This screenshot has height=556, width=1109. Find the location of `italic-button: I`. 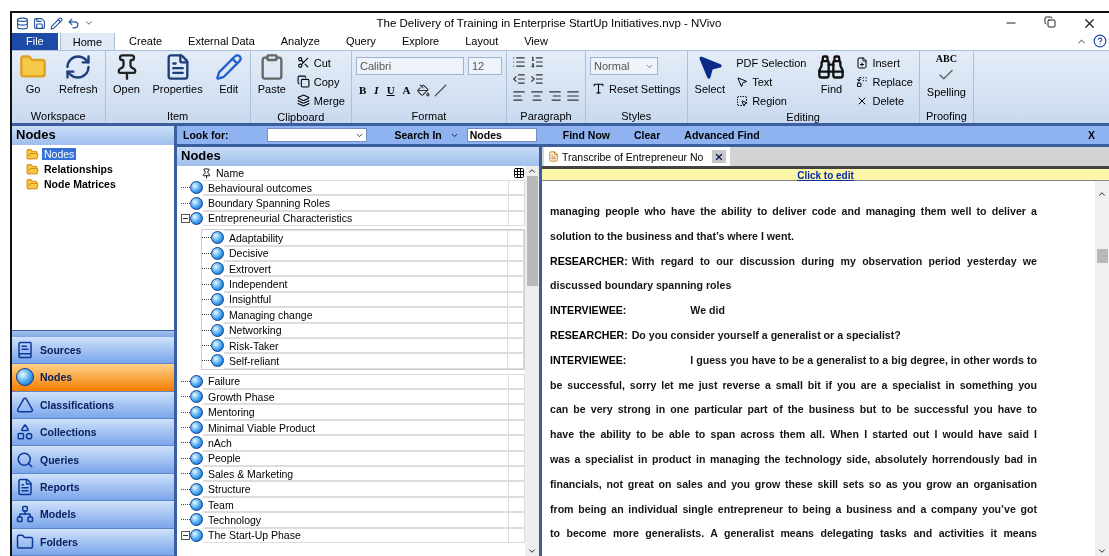

italic-button: I is located at coordinates (376, 90).